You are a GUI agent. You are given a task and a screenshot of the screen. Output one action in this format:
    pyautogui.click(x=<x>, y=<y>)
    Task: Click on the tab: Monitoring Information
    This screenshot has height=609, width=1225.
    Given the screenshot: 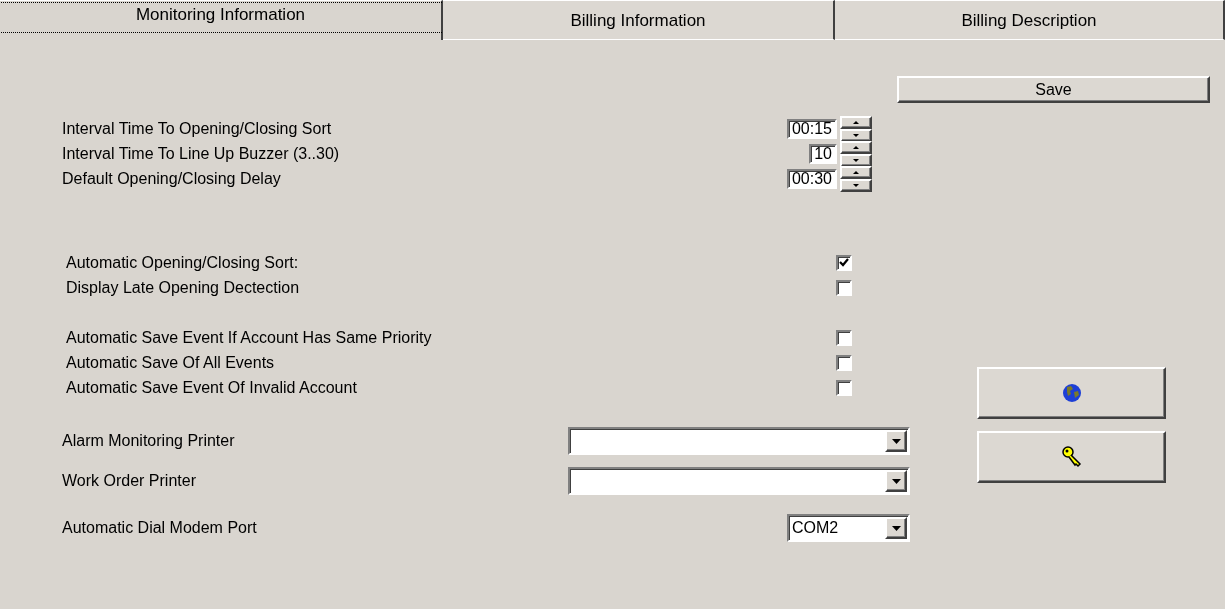 What is the action you would take?
    pyautogui.click(x=221, y=20)
    